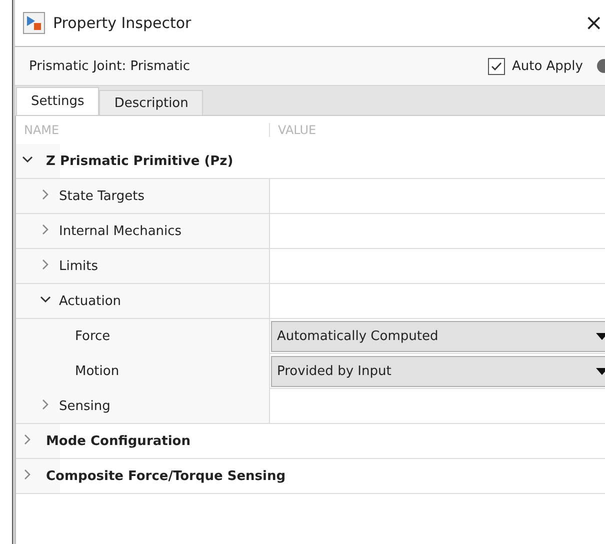 The width and height of the screenshot is (605, 544). I want to click on group-name-cell: Limits, so click(143, 266).